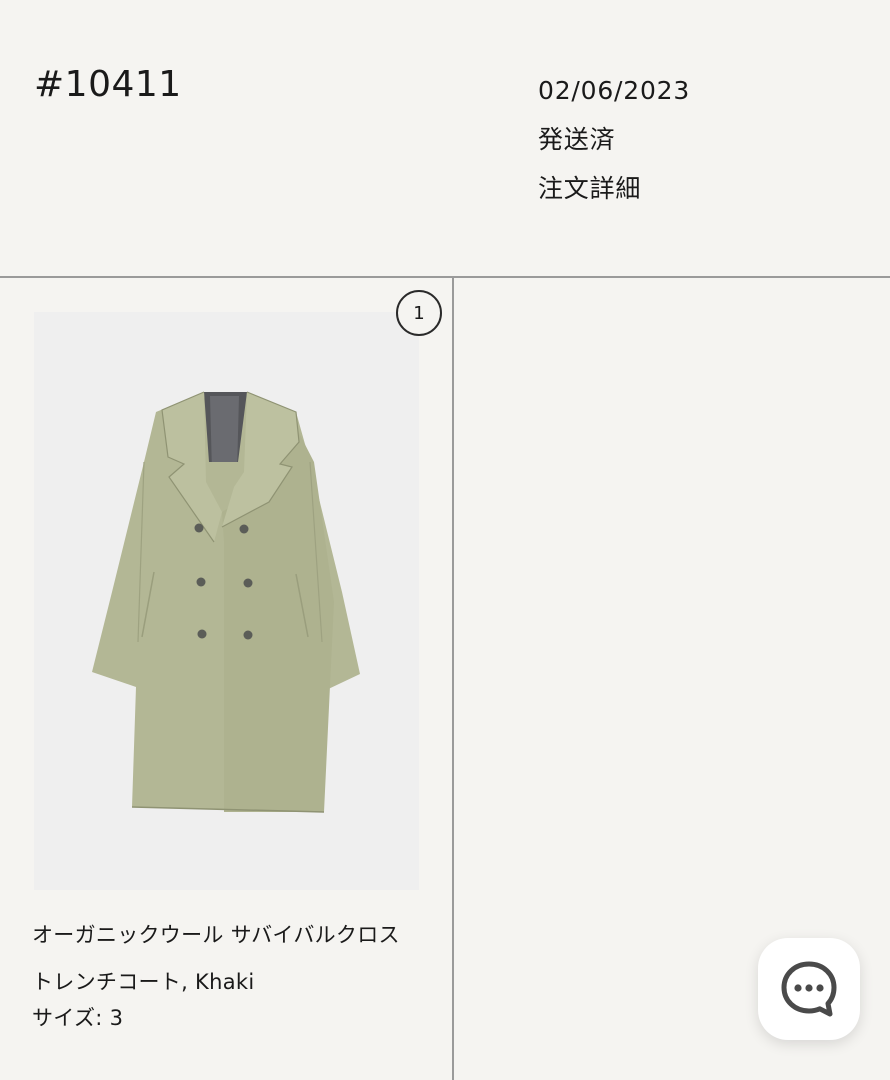 The height and width of the screenshot is (1080, 890). What do you see at coordinates (577, 139) in the screenshot?
I see `order-status: 発送済` at bounding box center [577, 139].